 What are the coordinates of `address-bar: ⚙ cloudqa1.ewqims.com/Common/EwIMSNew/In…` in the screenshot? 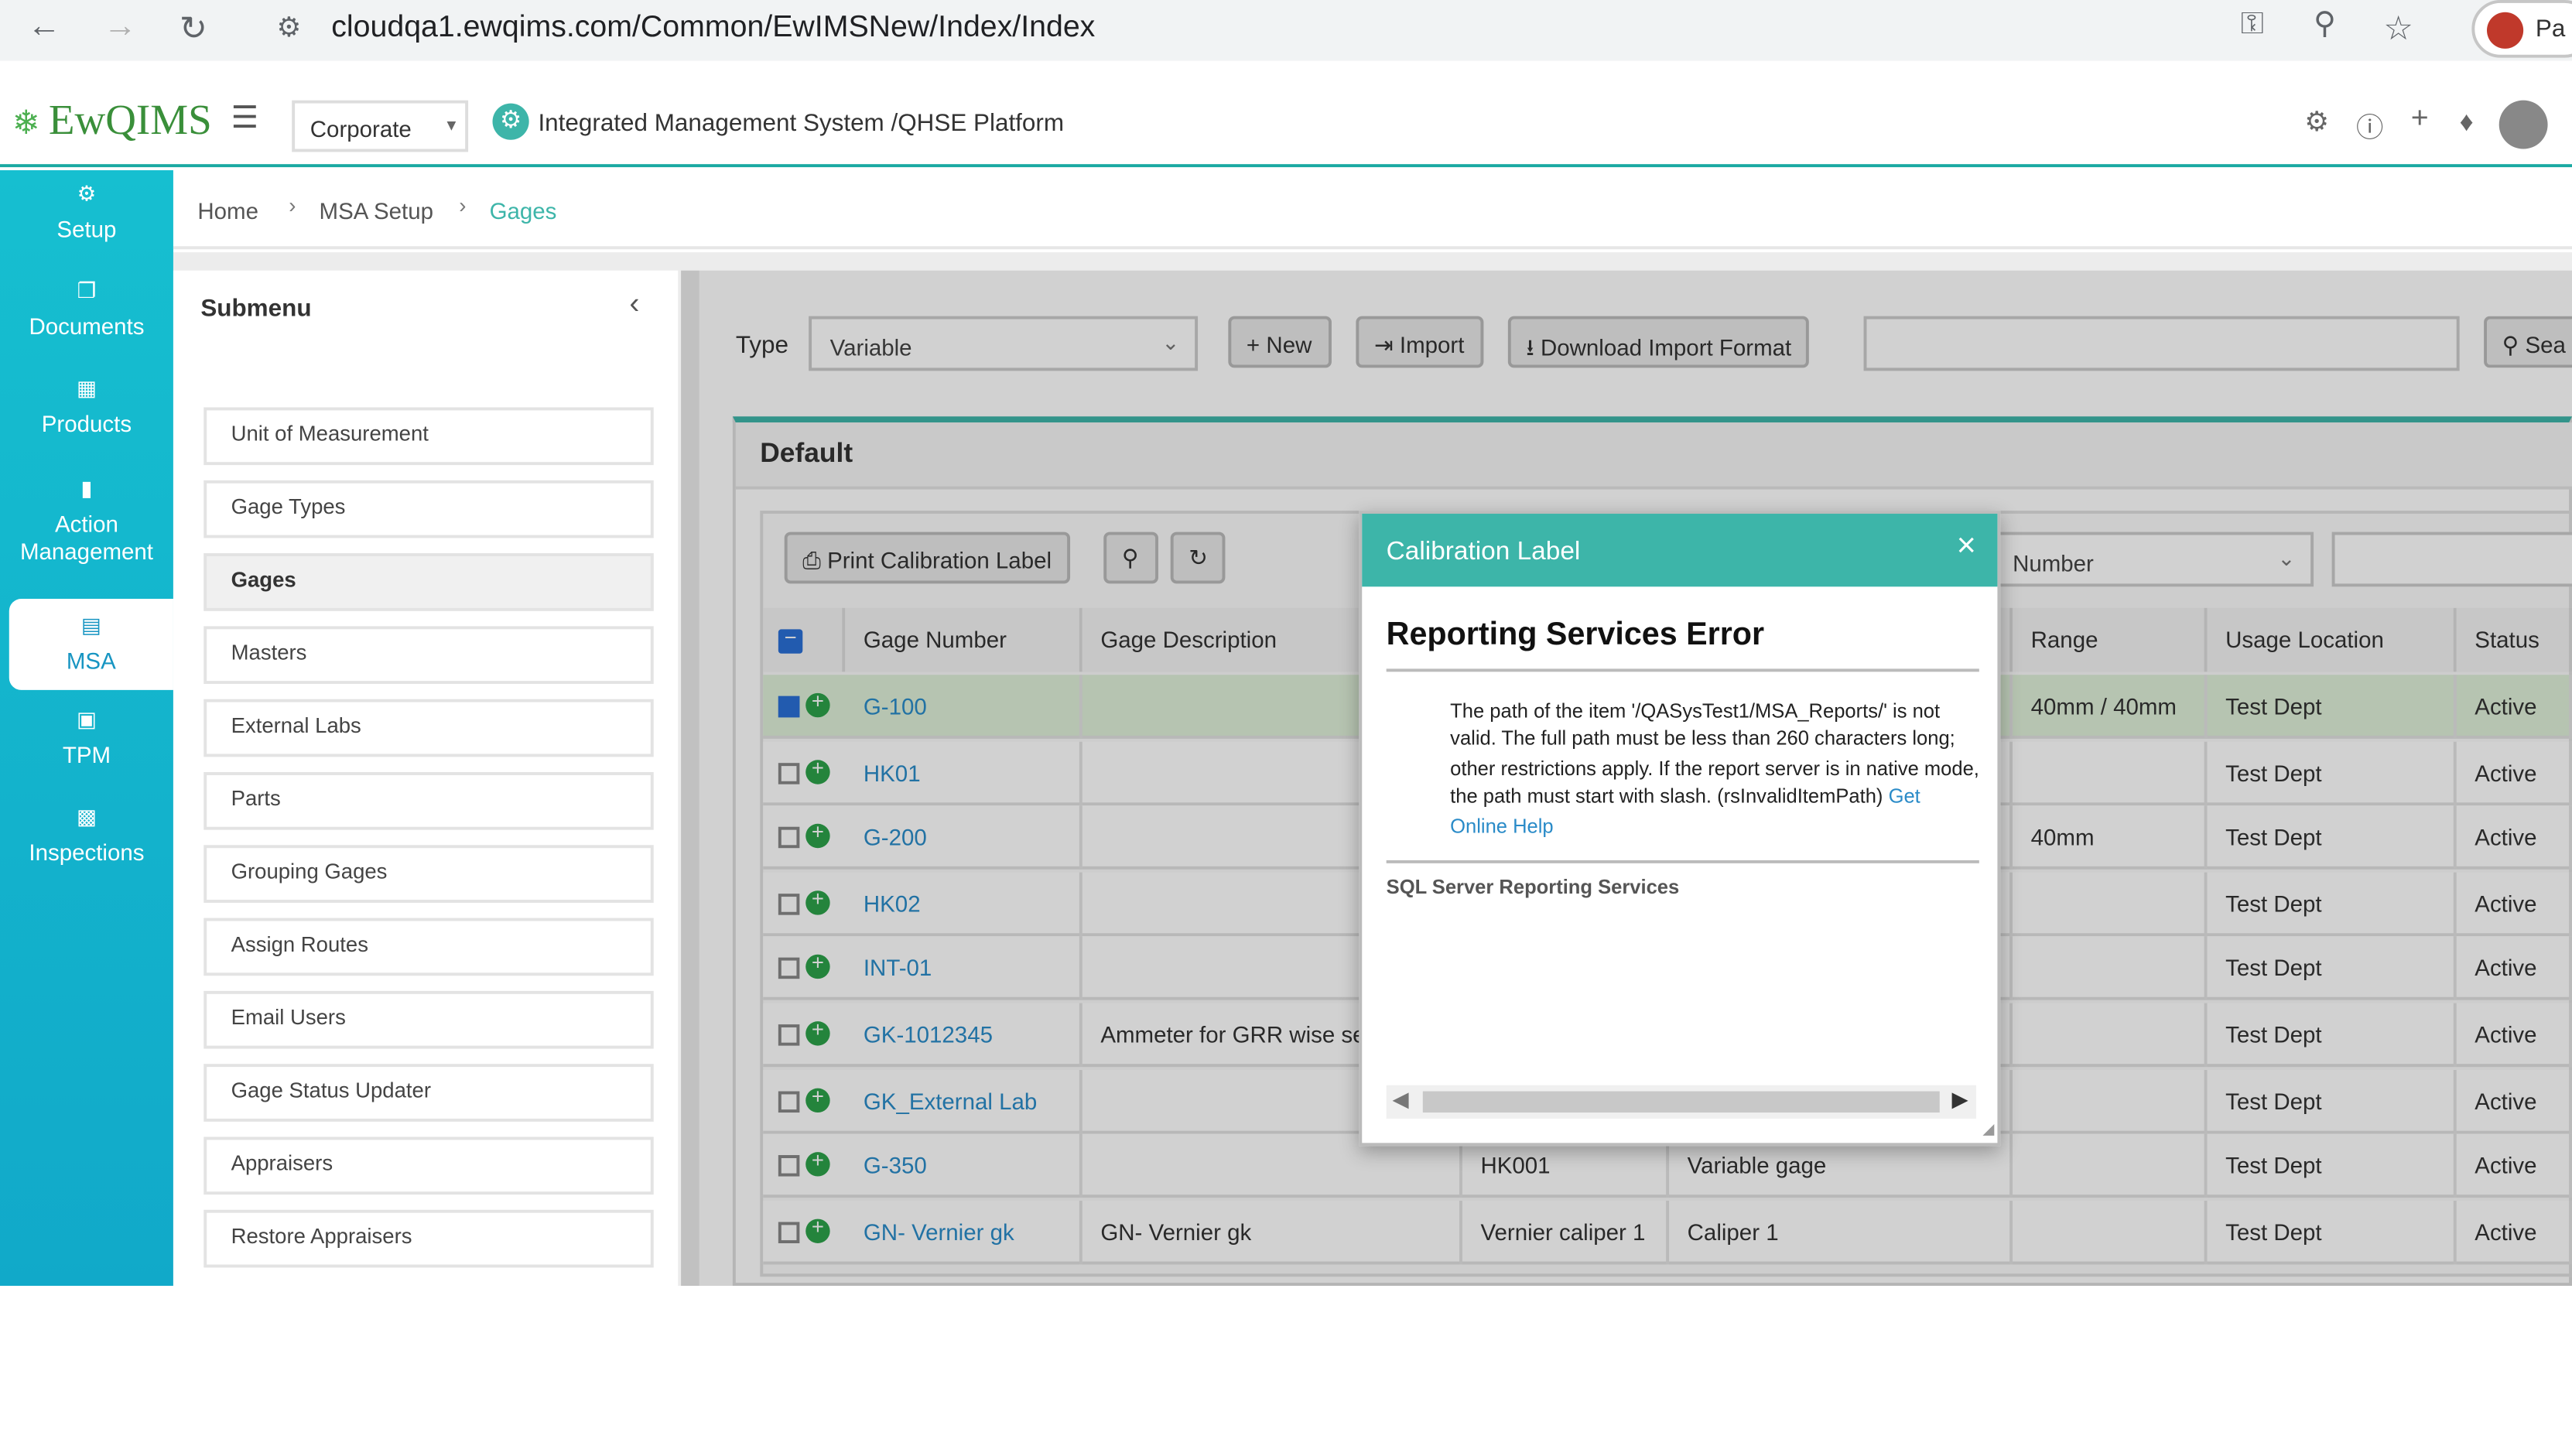 It's located at (1365, 30).